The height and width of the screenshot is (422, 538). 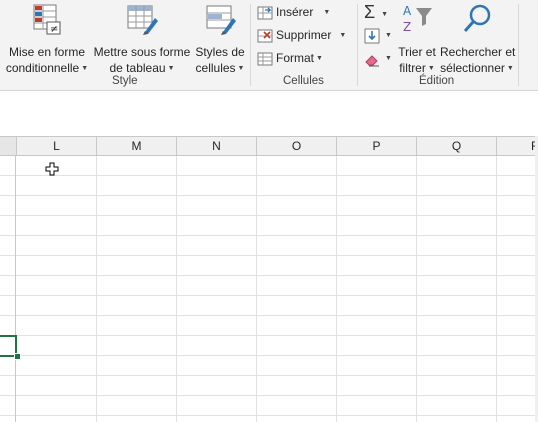 I want to click on cell-styles-button: Styles de cellules ▼, so click(x=220, y=39).